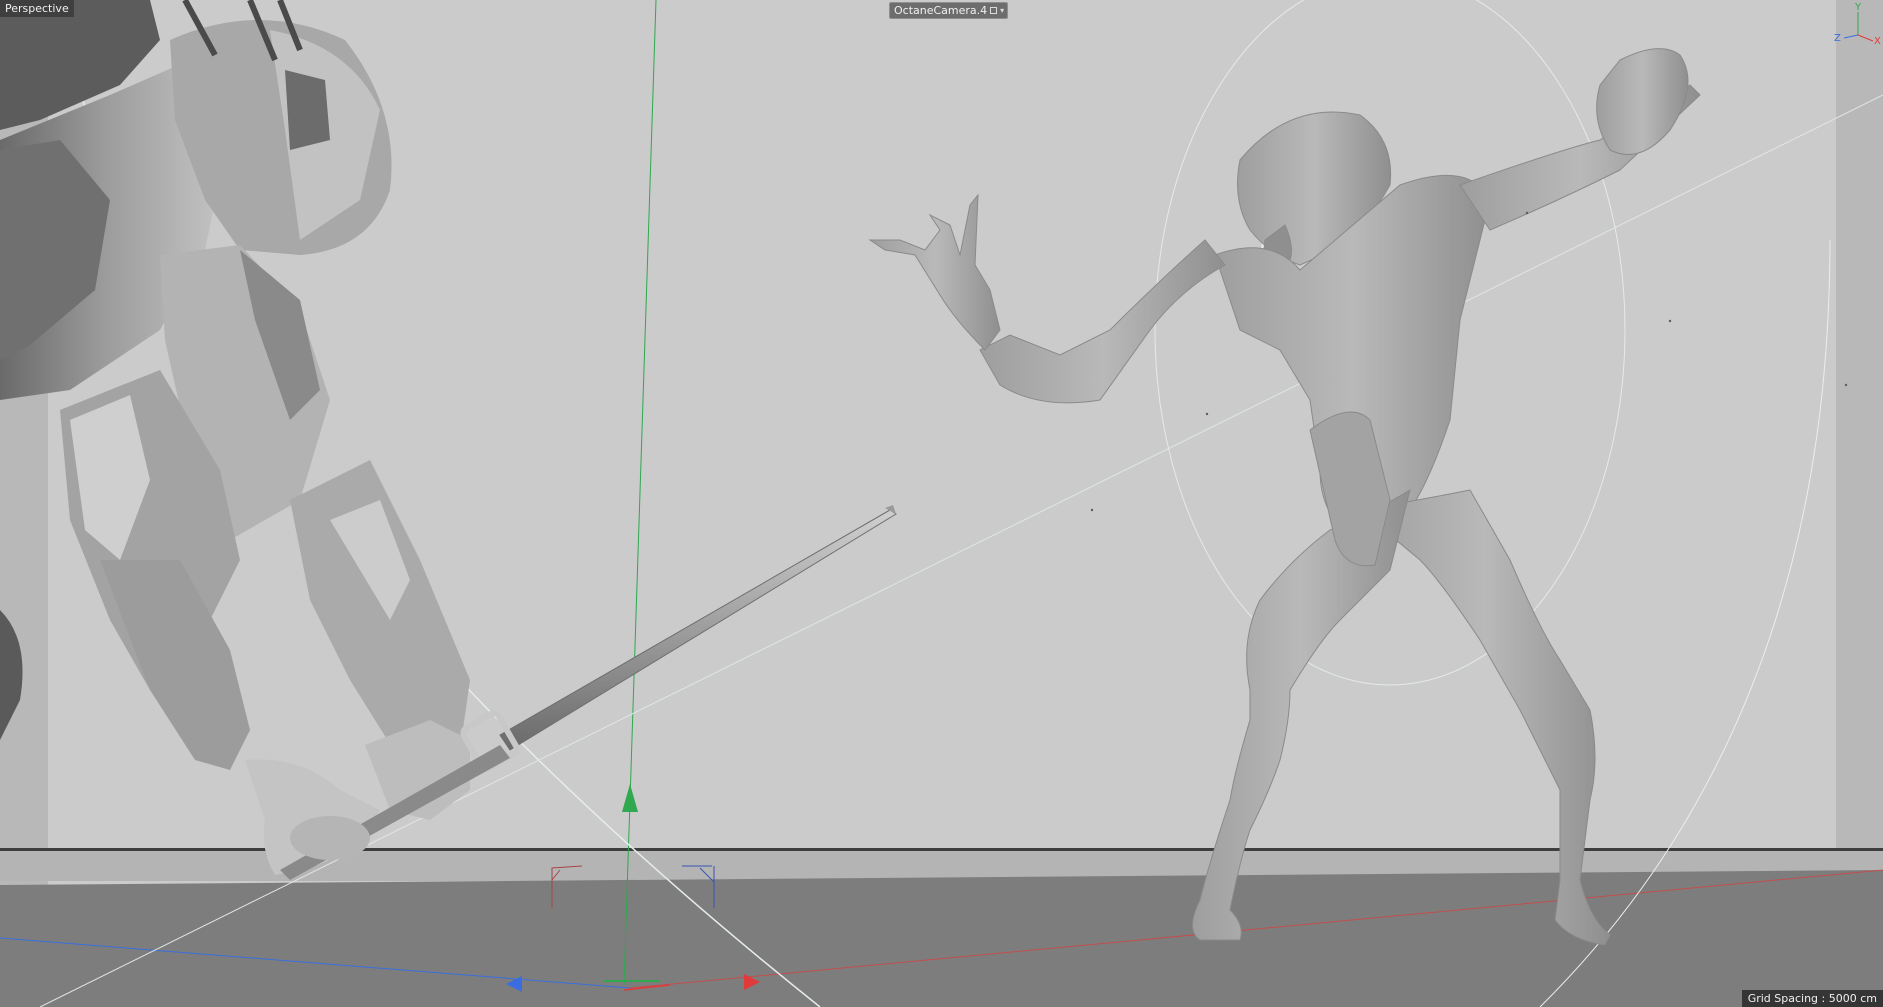 This screenshot has height=1007, width=1883. Describe the element at coordinates (1812, 998) in the screenshot. I see `grid-spacing-readout: Grid Spacing : 5000 cm` at that location.